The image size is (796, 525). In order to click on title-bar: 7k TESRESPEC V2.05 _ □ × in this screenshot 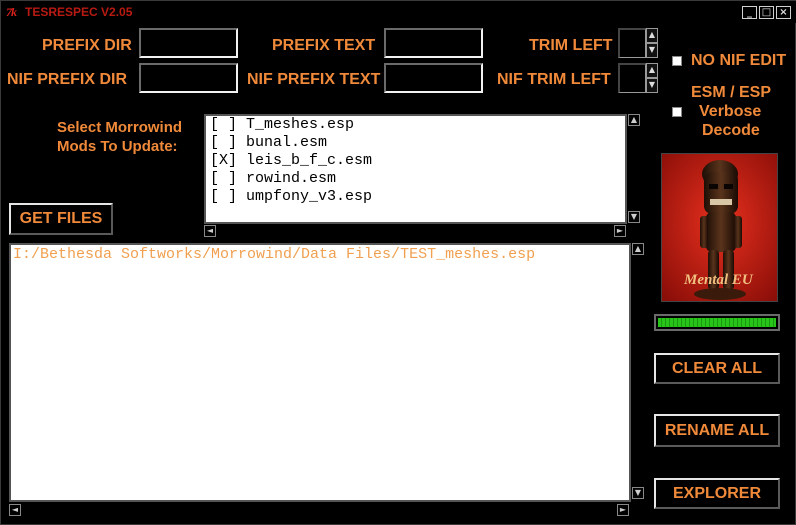, I will do `click(398, 12)`.